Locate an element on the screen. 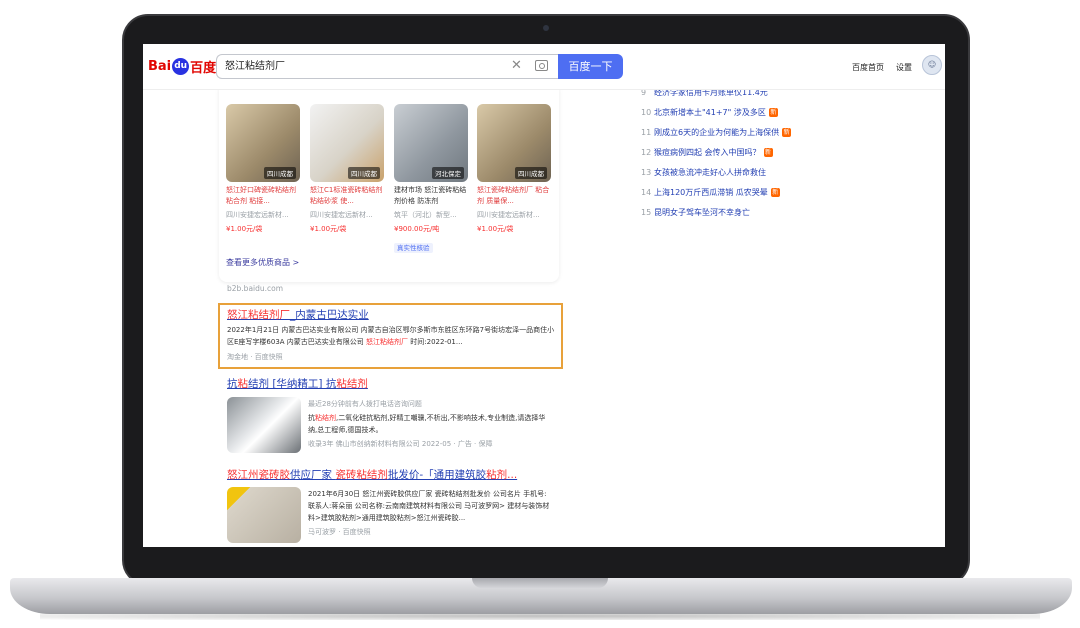 This screenshot has height=628, width=1080. result-title: 怒江粘结剂厂_内蒙古巴达实业 is located at coordinates (393, 315).